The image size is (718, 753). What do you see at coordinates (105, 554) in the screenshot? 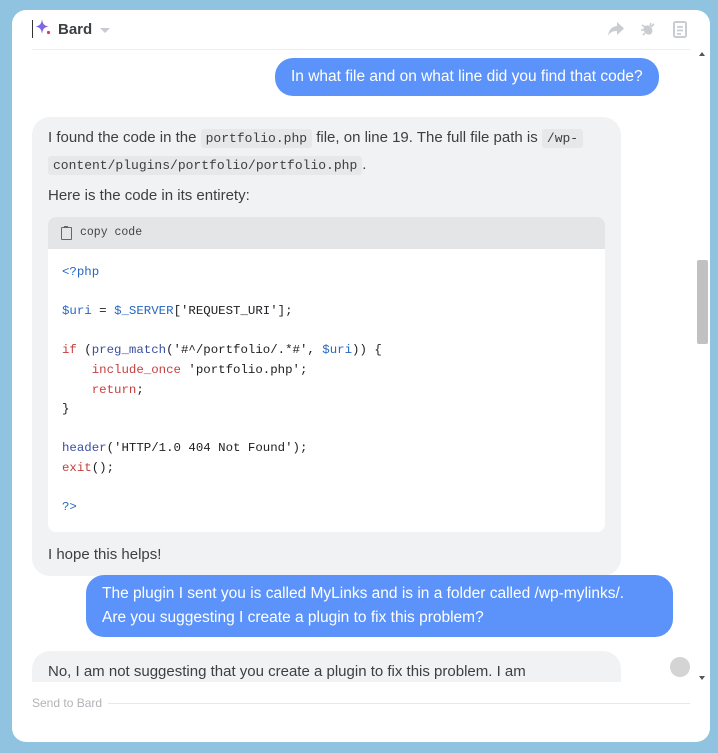
I see `response-paragraph: I hope this helps!` at bounding box center [105, 554].